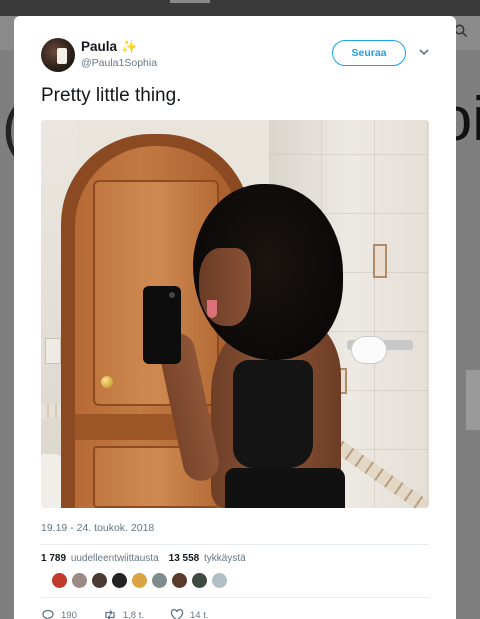 Image resolution: width=480 pixels, height=619 pixels. What do you see at coordinates (162, 325) in the screenshot?
I see `photo-phone` at bounding box center [162, 325].